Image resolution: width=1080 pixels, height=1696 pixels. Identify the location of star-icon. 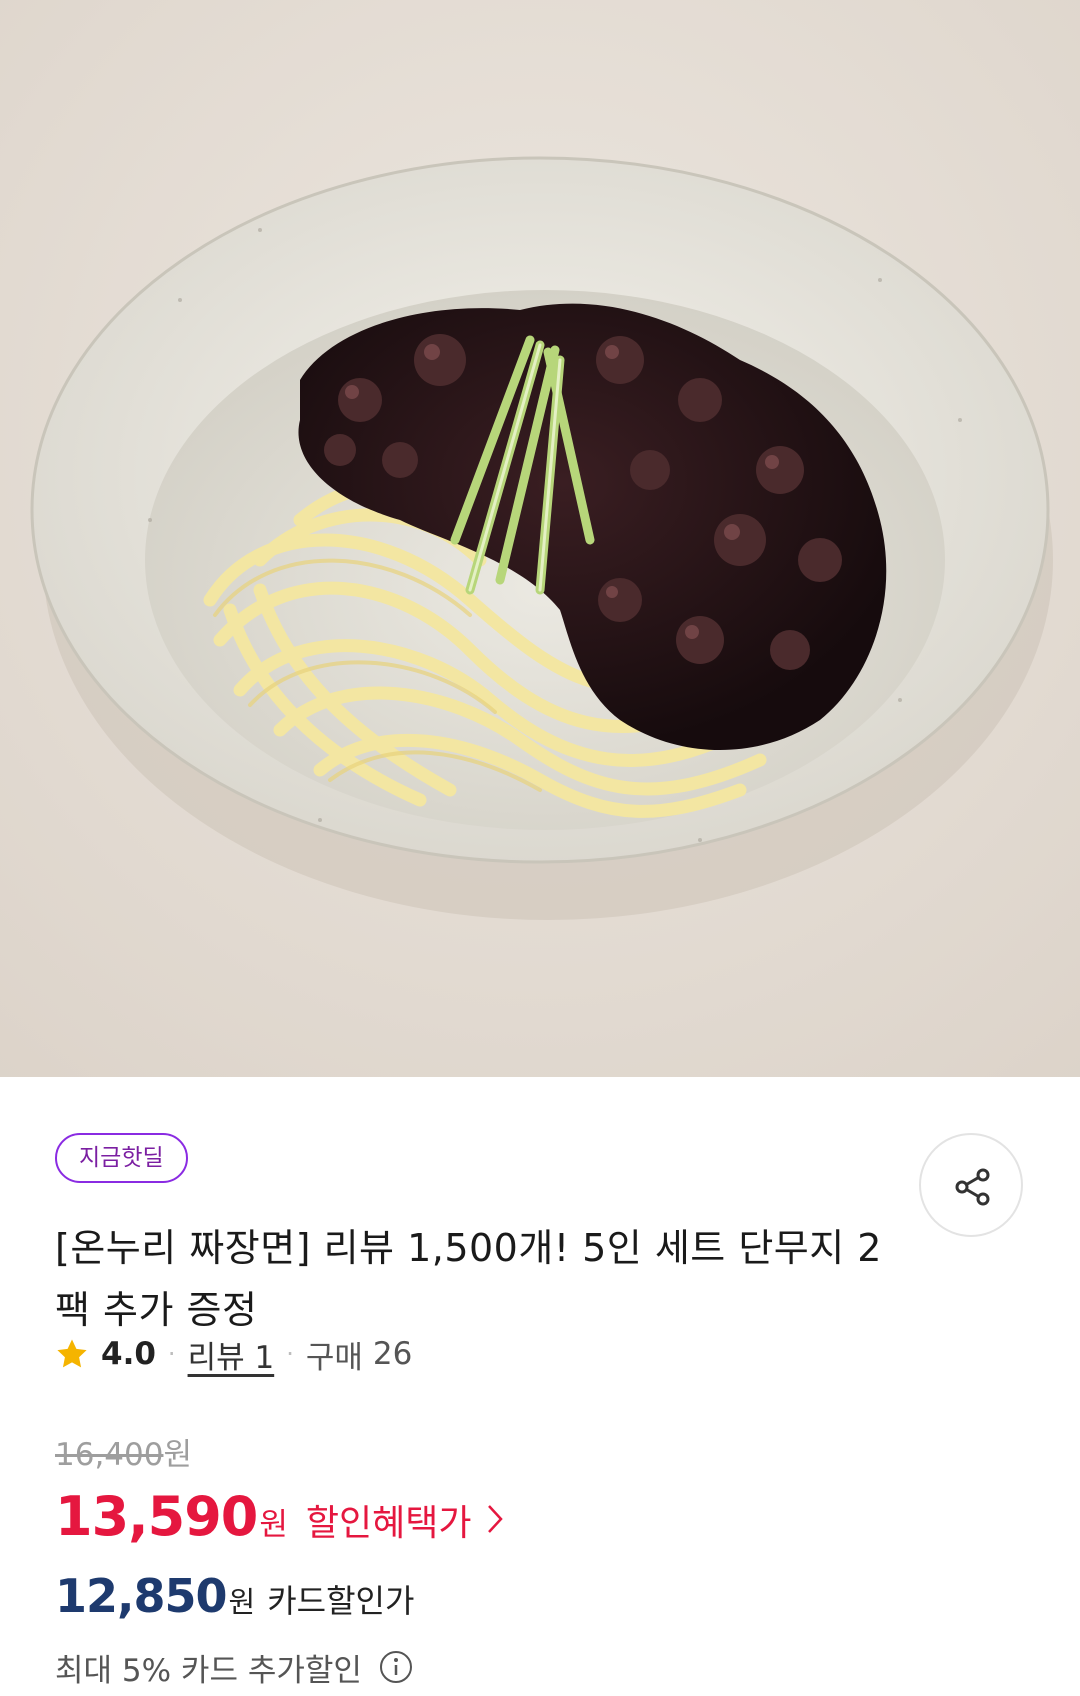
(72, 1353).